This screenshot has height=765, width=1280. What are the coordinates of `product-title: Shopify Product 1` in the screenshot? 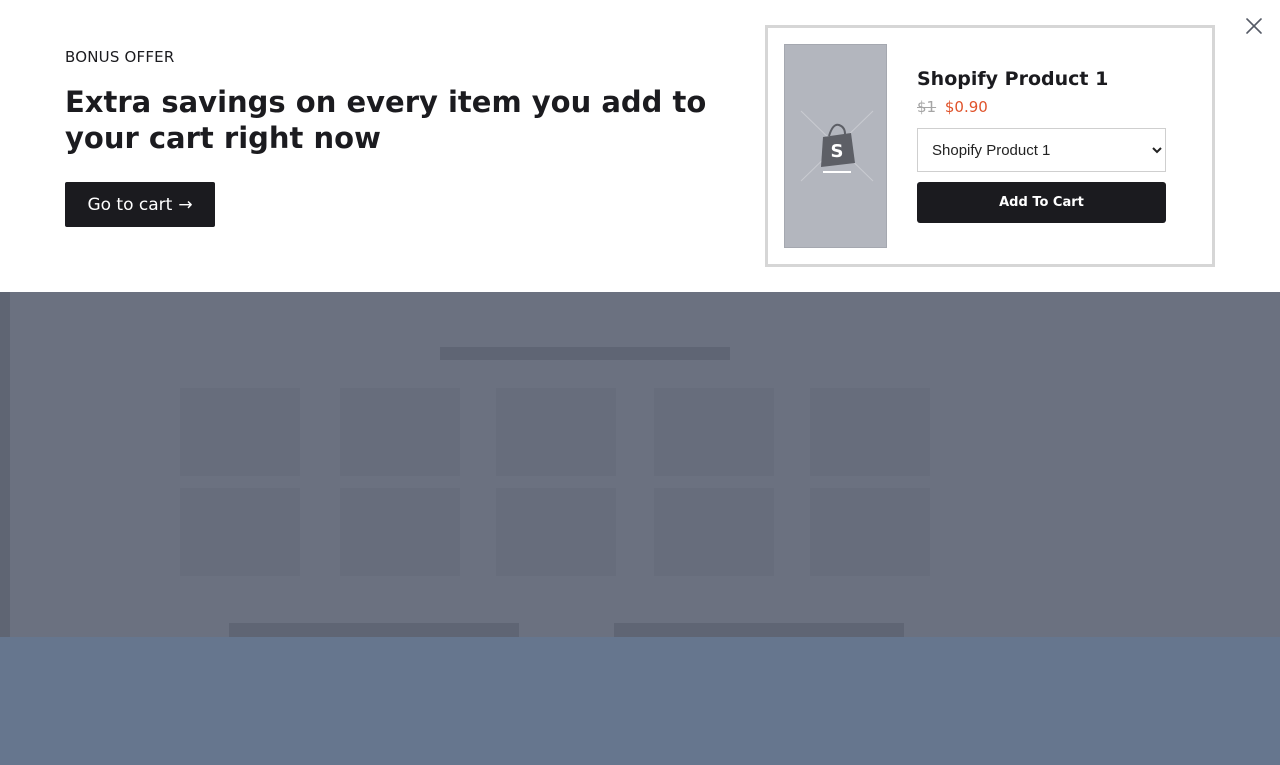 It's located at (1013, 79).